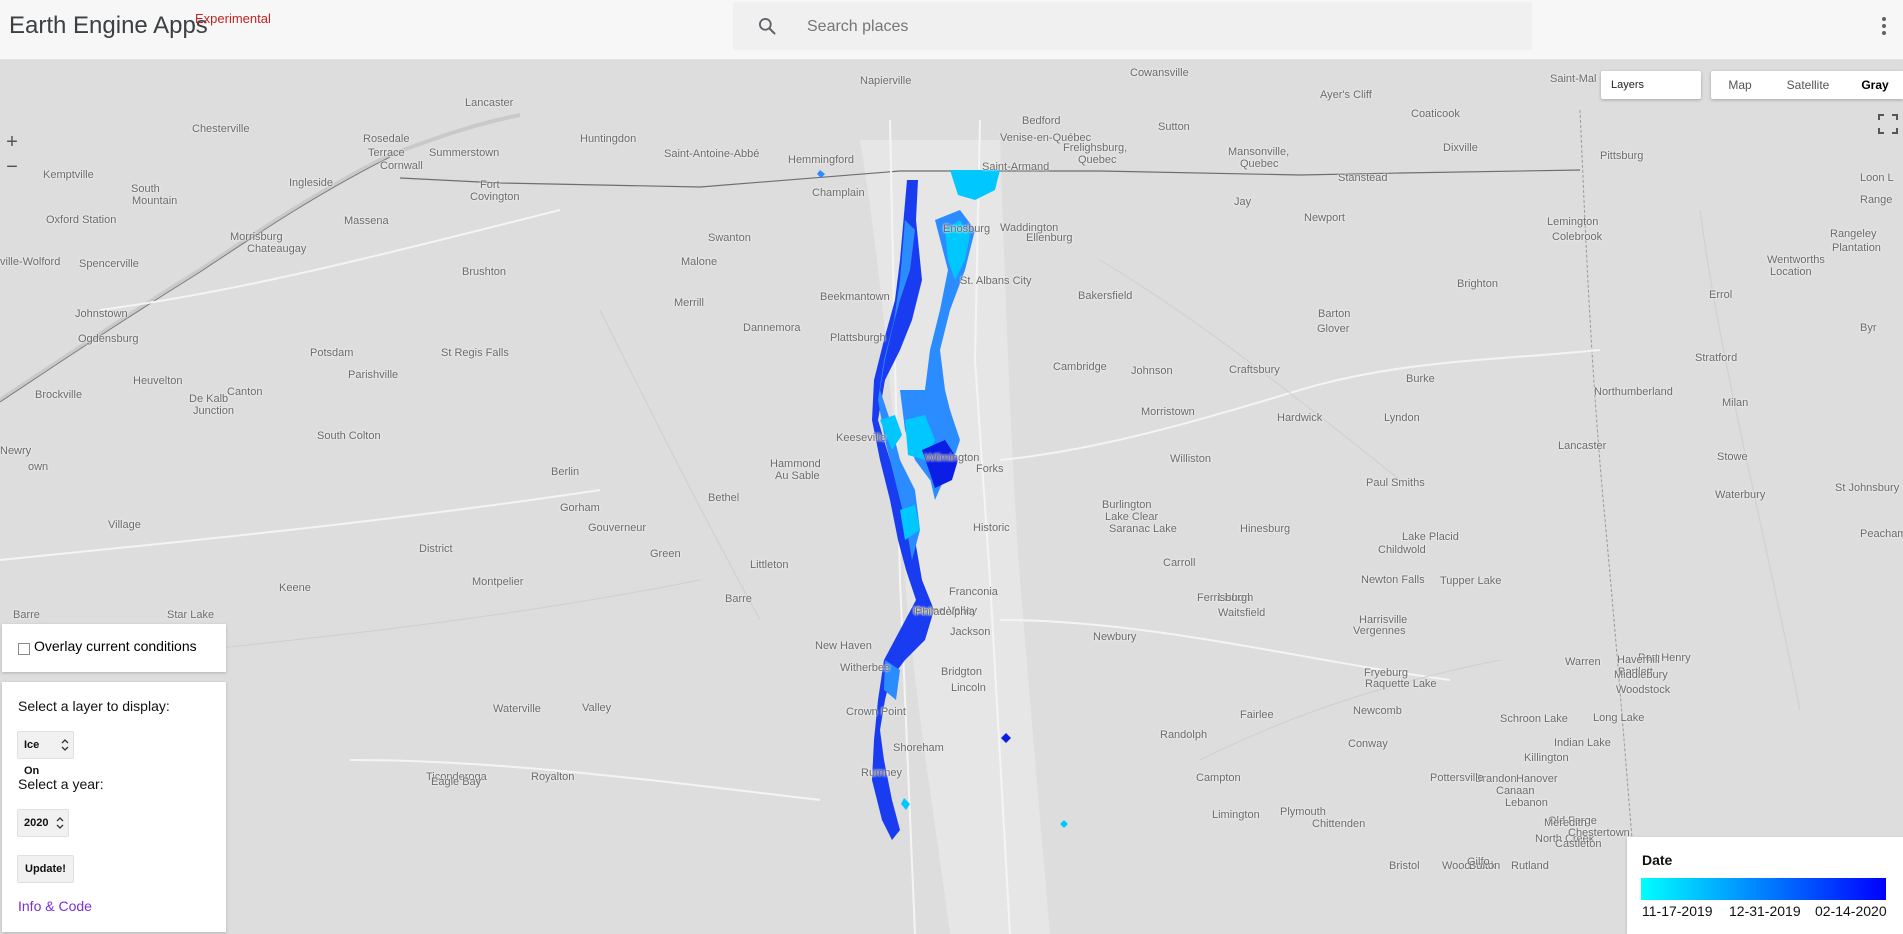 The image size is (1903, 934). What do you see at coordinates (158, 381) in the screenshot?
I see `map-place-label: Heuvelton` at bounding box center [158, 381].